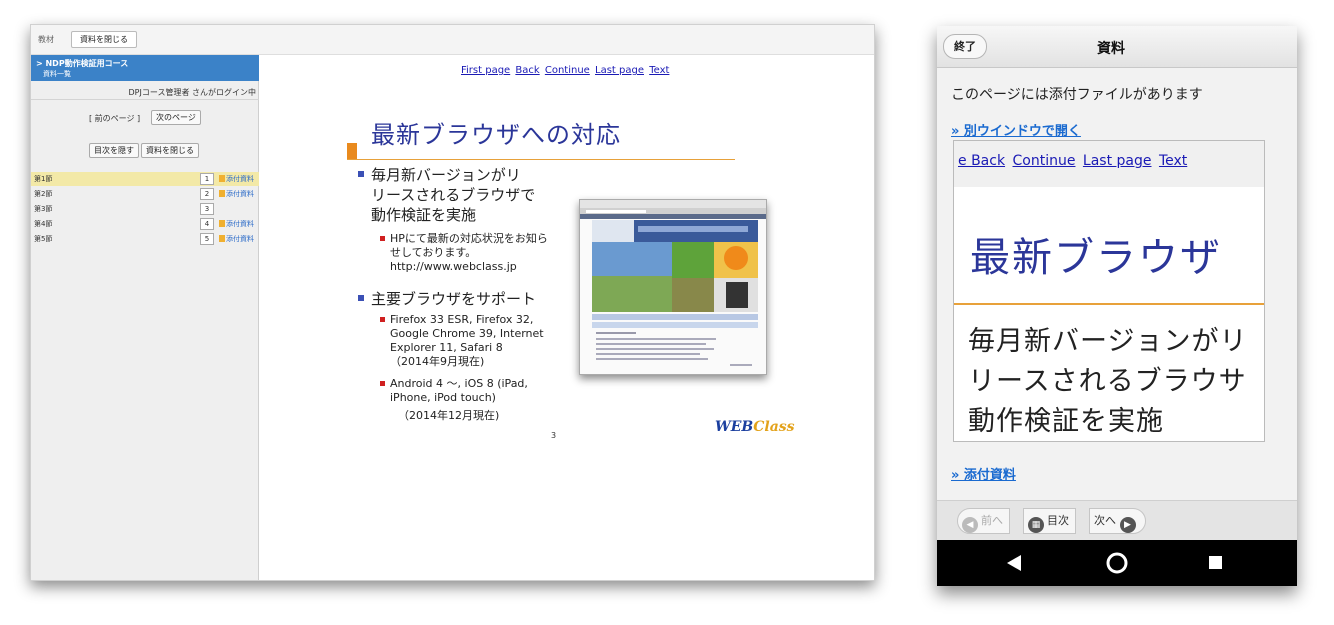 Image resolution: width=1334 pixels, height=625 pixels. What do you see at coordinates (1215, 562) in the screenshot?
I see `recents-nav-icon` at bounding box center [1215, 562].